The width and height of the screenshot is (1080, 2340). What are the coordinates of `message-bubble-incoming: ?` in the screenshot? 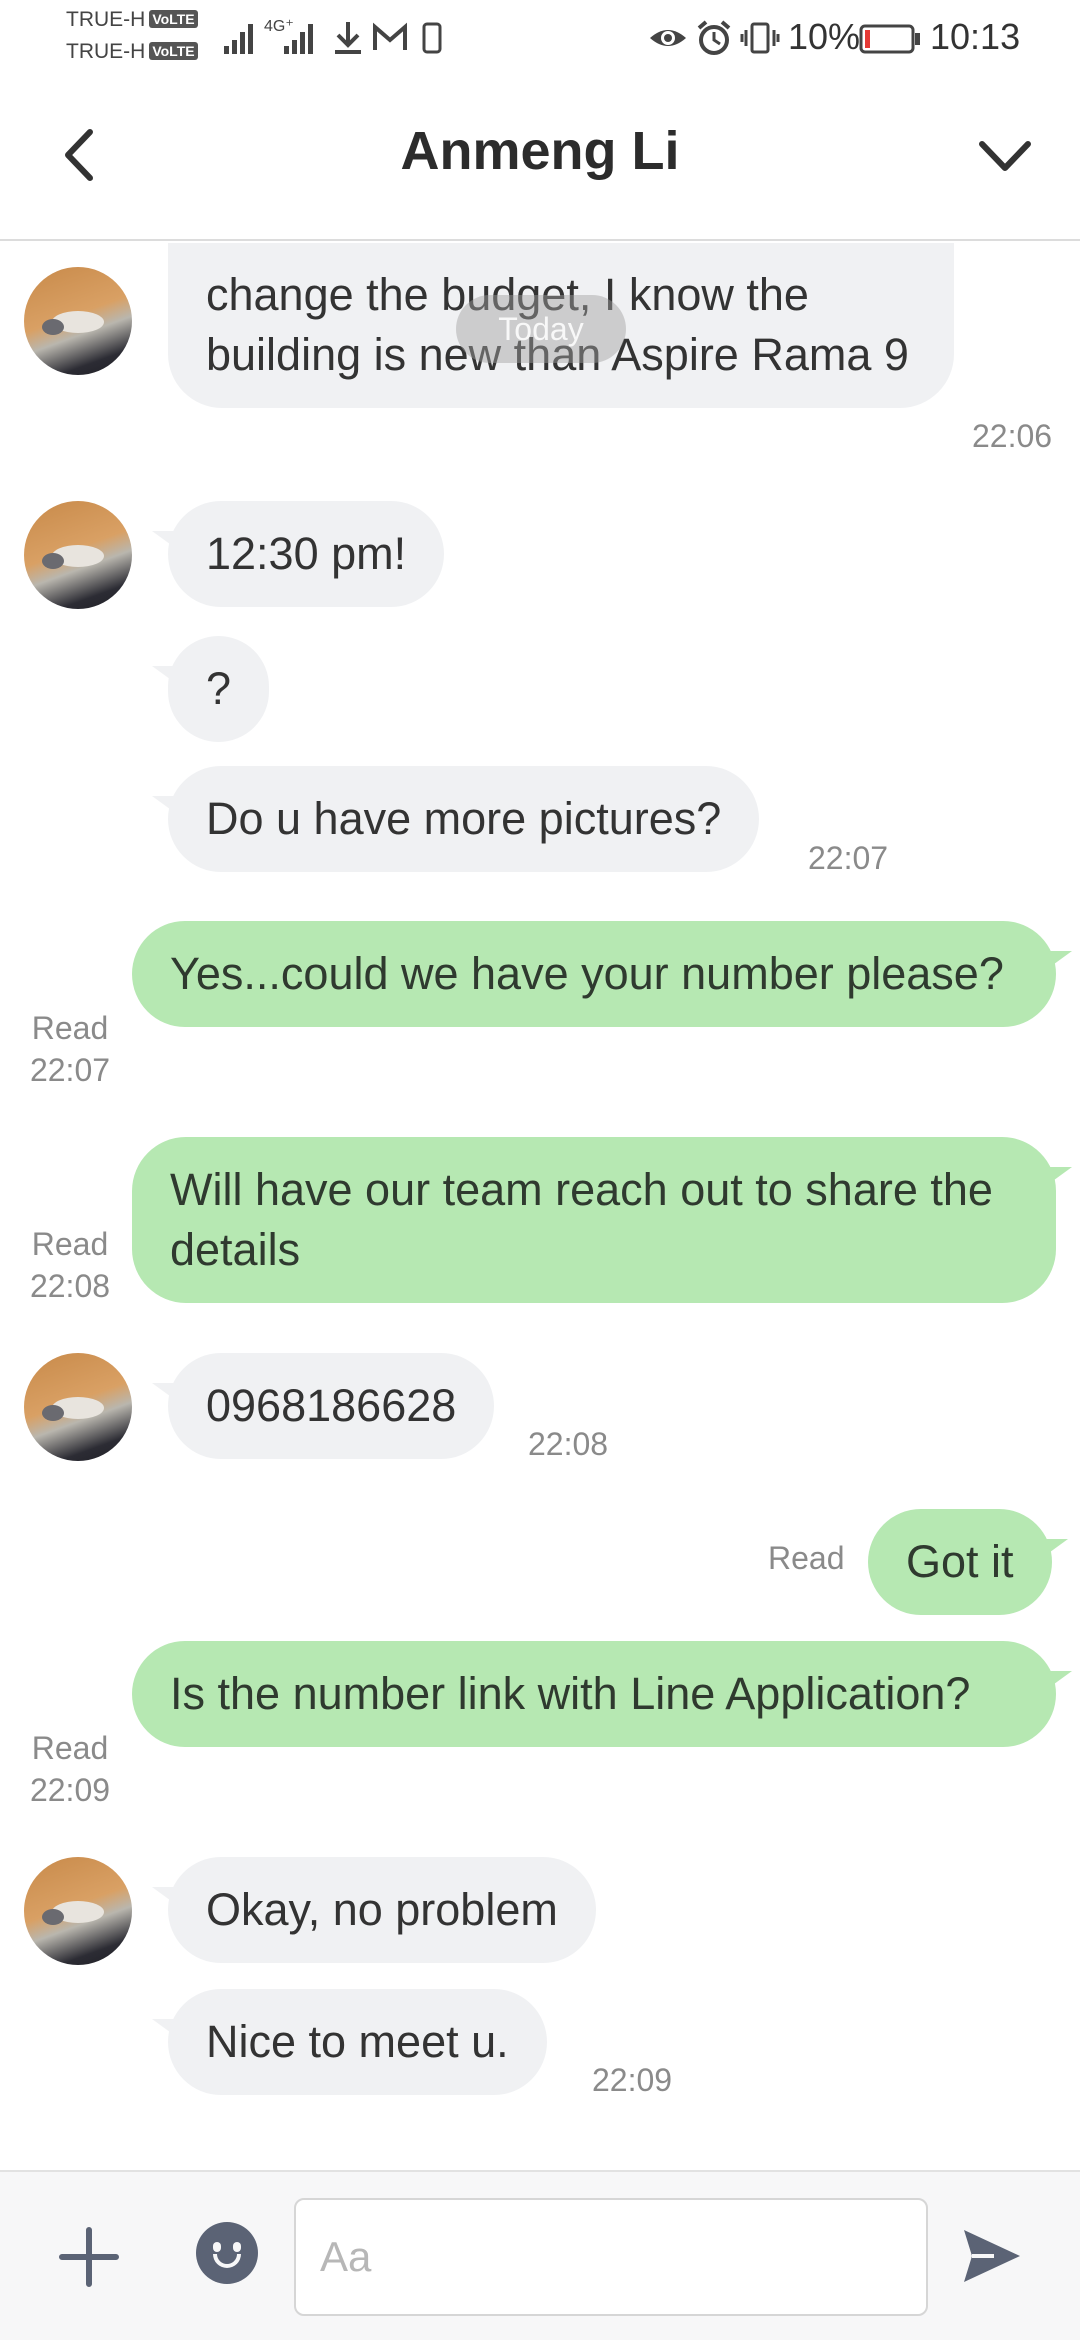 It's located at (210, 689).